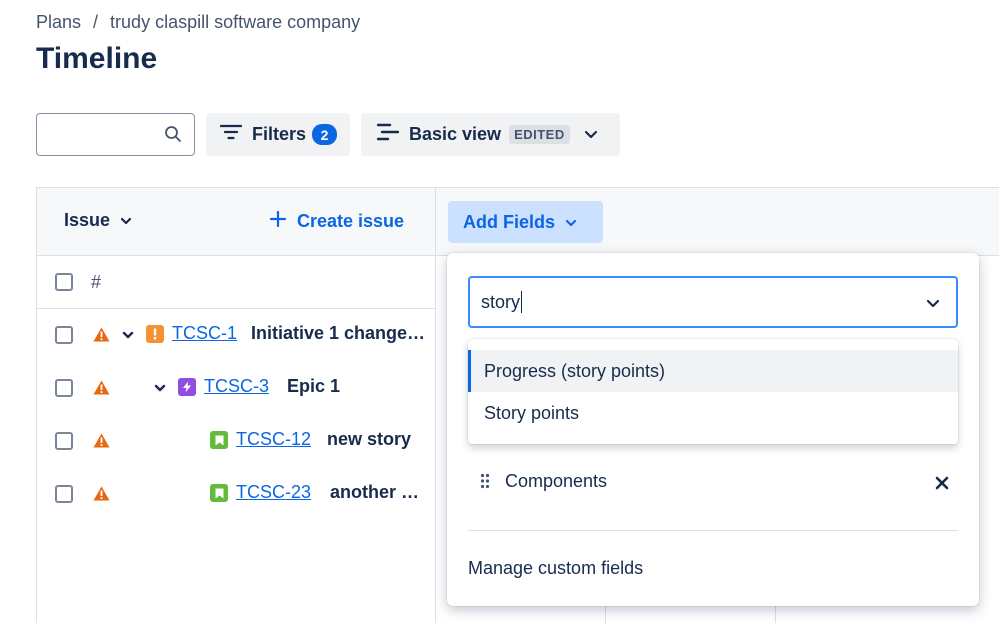 The height and width of the screenshot is (623, 999). I want to click on table-row: TCSC-12 new story, so click(236, 441).